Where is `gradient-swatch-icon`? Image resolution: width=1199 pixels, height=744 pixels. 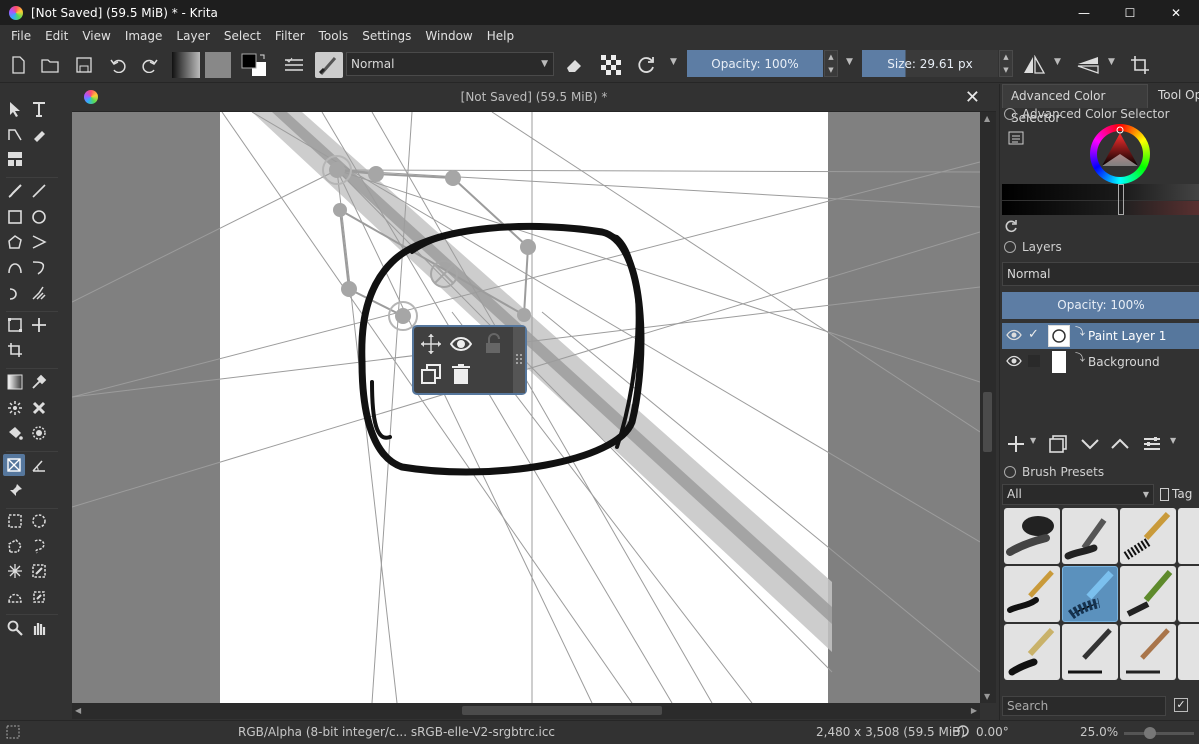
gradient-swatch-icon is located at coordinates (186, 65).